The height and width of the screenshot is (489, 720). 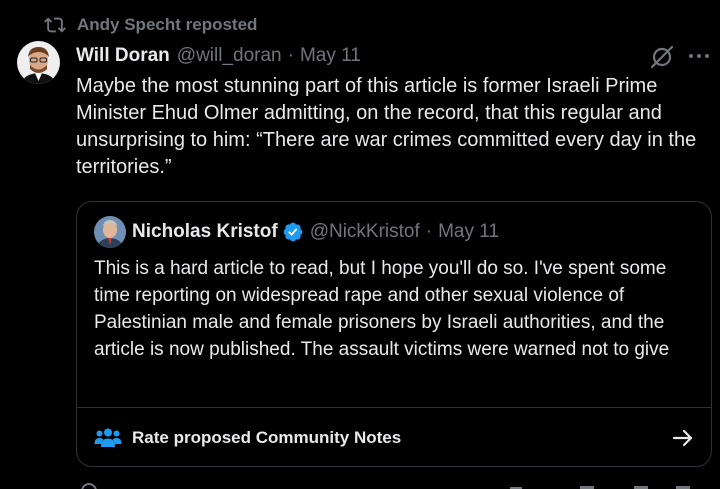 I want to click on tweet-header: Will Doran @will_doran · May 11, so click(x=218, y=56).